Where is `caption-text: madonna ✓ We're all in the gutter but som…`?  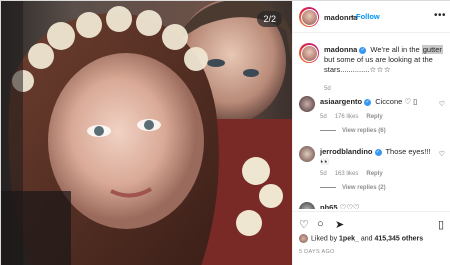 caption-text: madonna ✓ We're all in the gutter but som… is located at coordinates (386, 60).